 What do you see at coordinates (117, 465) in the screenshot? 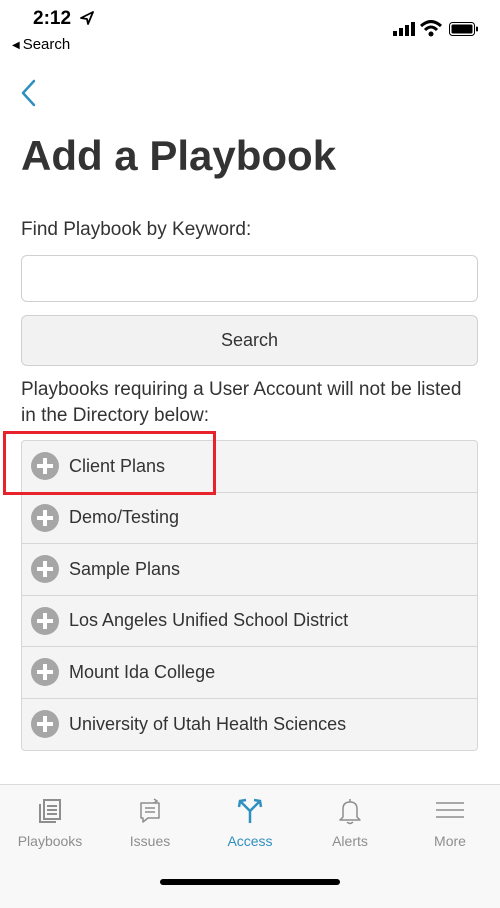
I see `directory-item-label: Client Plans` at bounding box center [117, 465].